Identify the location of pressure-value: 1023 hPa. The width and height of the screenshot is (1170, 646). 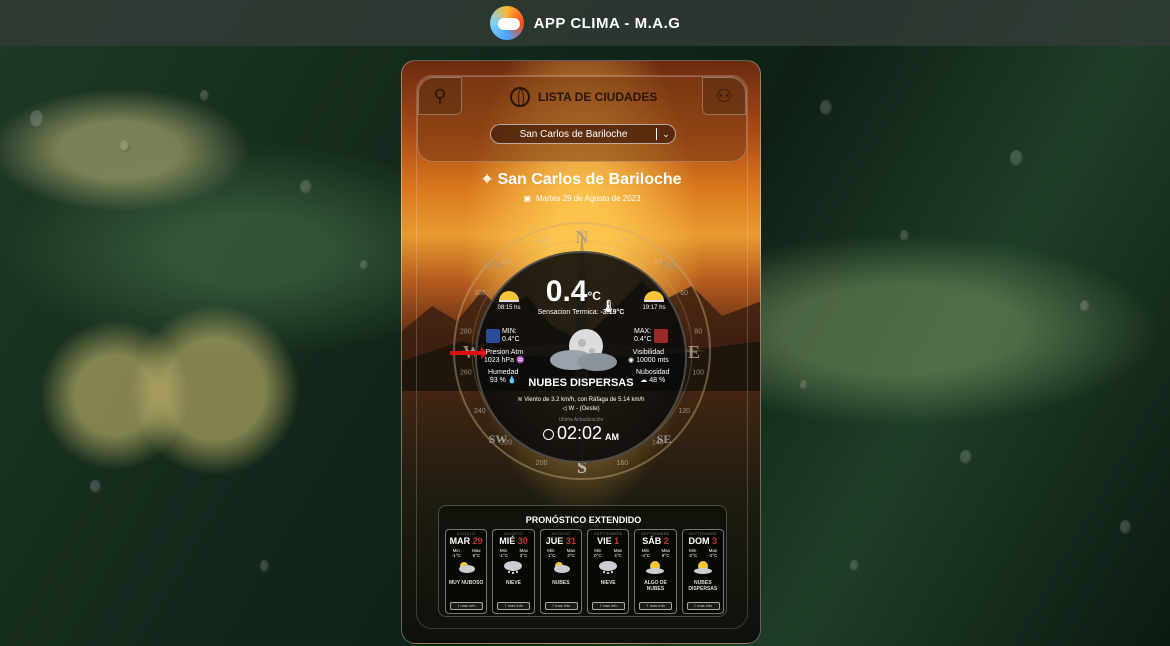
(499, 360).